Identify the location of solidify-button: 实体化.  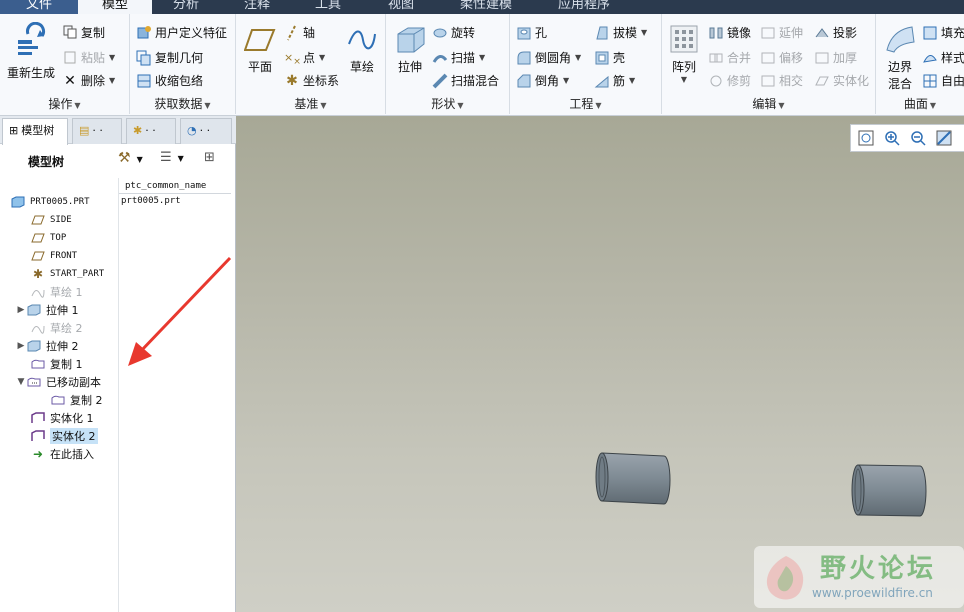
(841, 80).